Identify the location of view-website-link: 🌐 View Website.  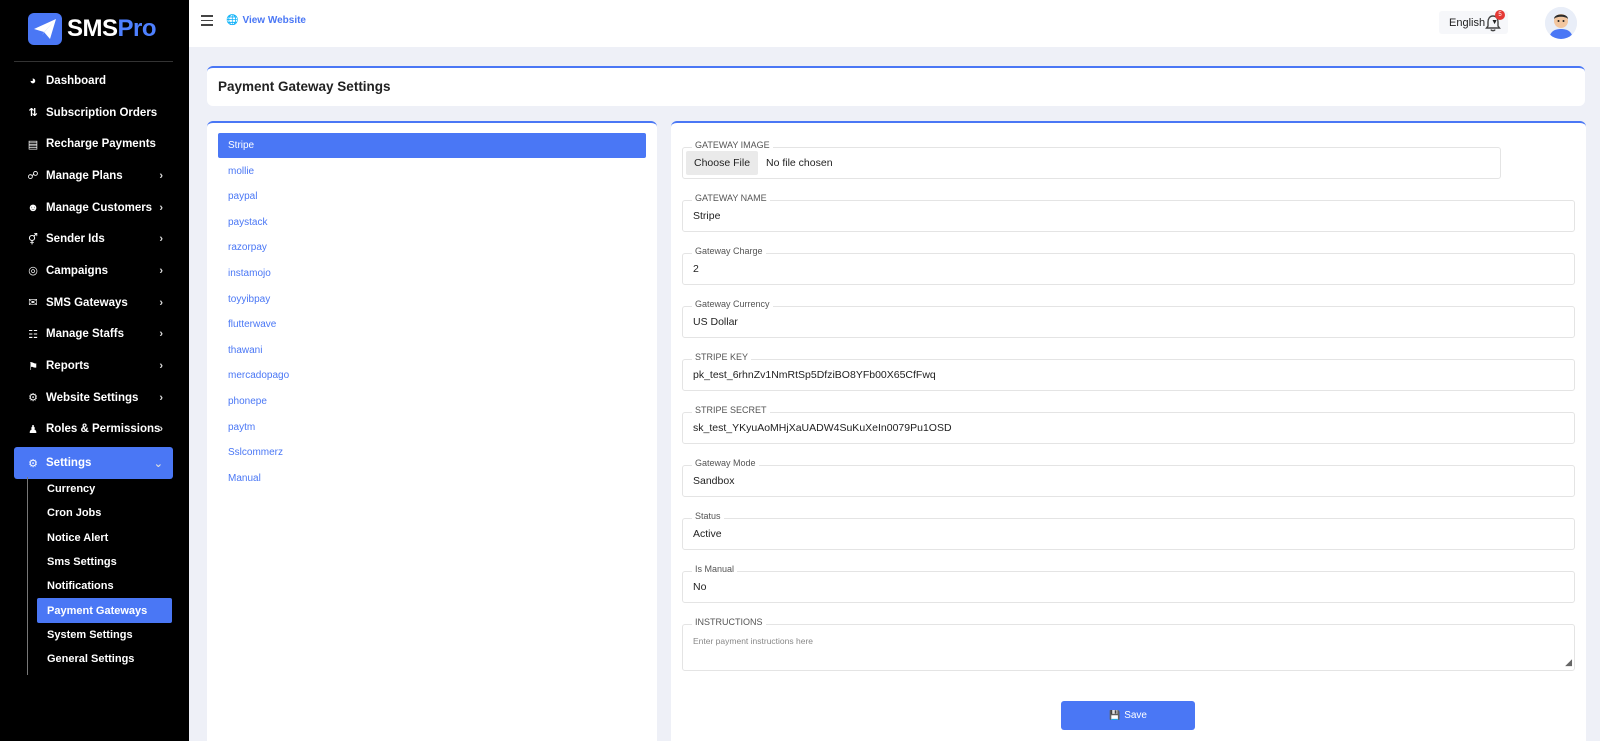
(266, 20).